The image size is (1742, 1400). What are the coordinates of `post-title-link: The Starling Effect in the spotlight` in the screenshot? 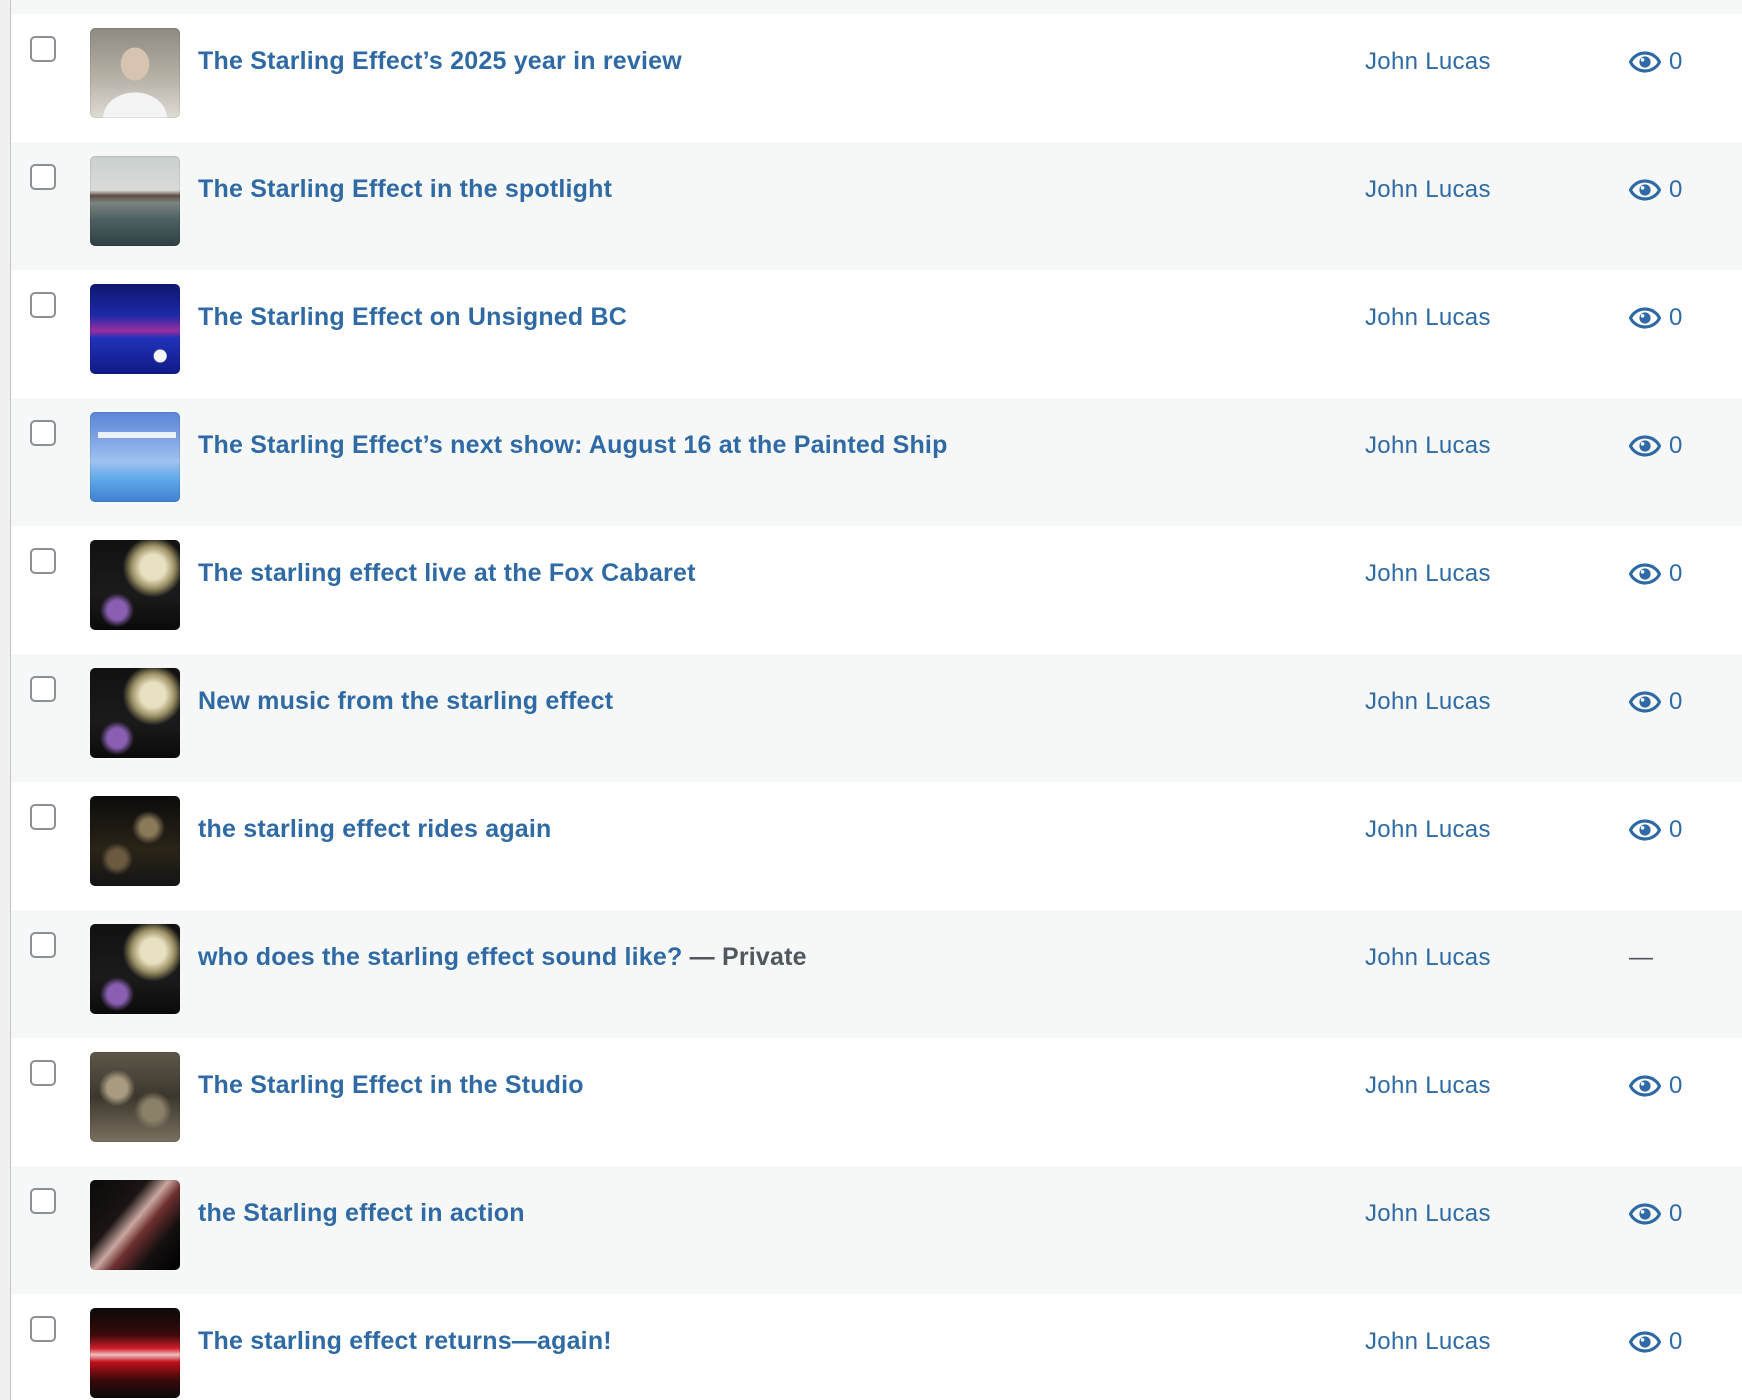 It's located at (405, 189).